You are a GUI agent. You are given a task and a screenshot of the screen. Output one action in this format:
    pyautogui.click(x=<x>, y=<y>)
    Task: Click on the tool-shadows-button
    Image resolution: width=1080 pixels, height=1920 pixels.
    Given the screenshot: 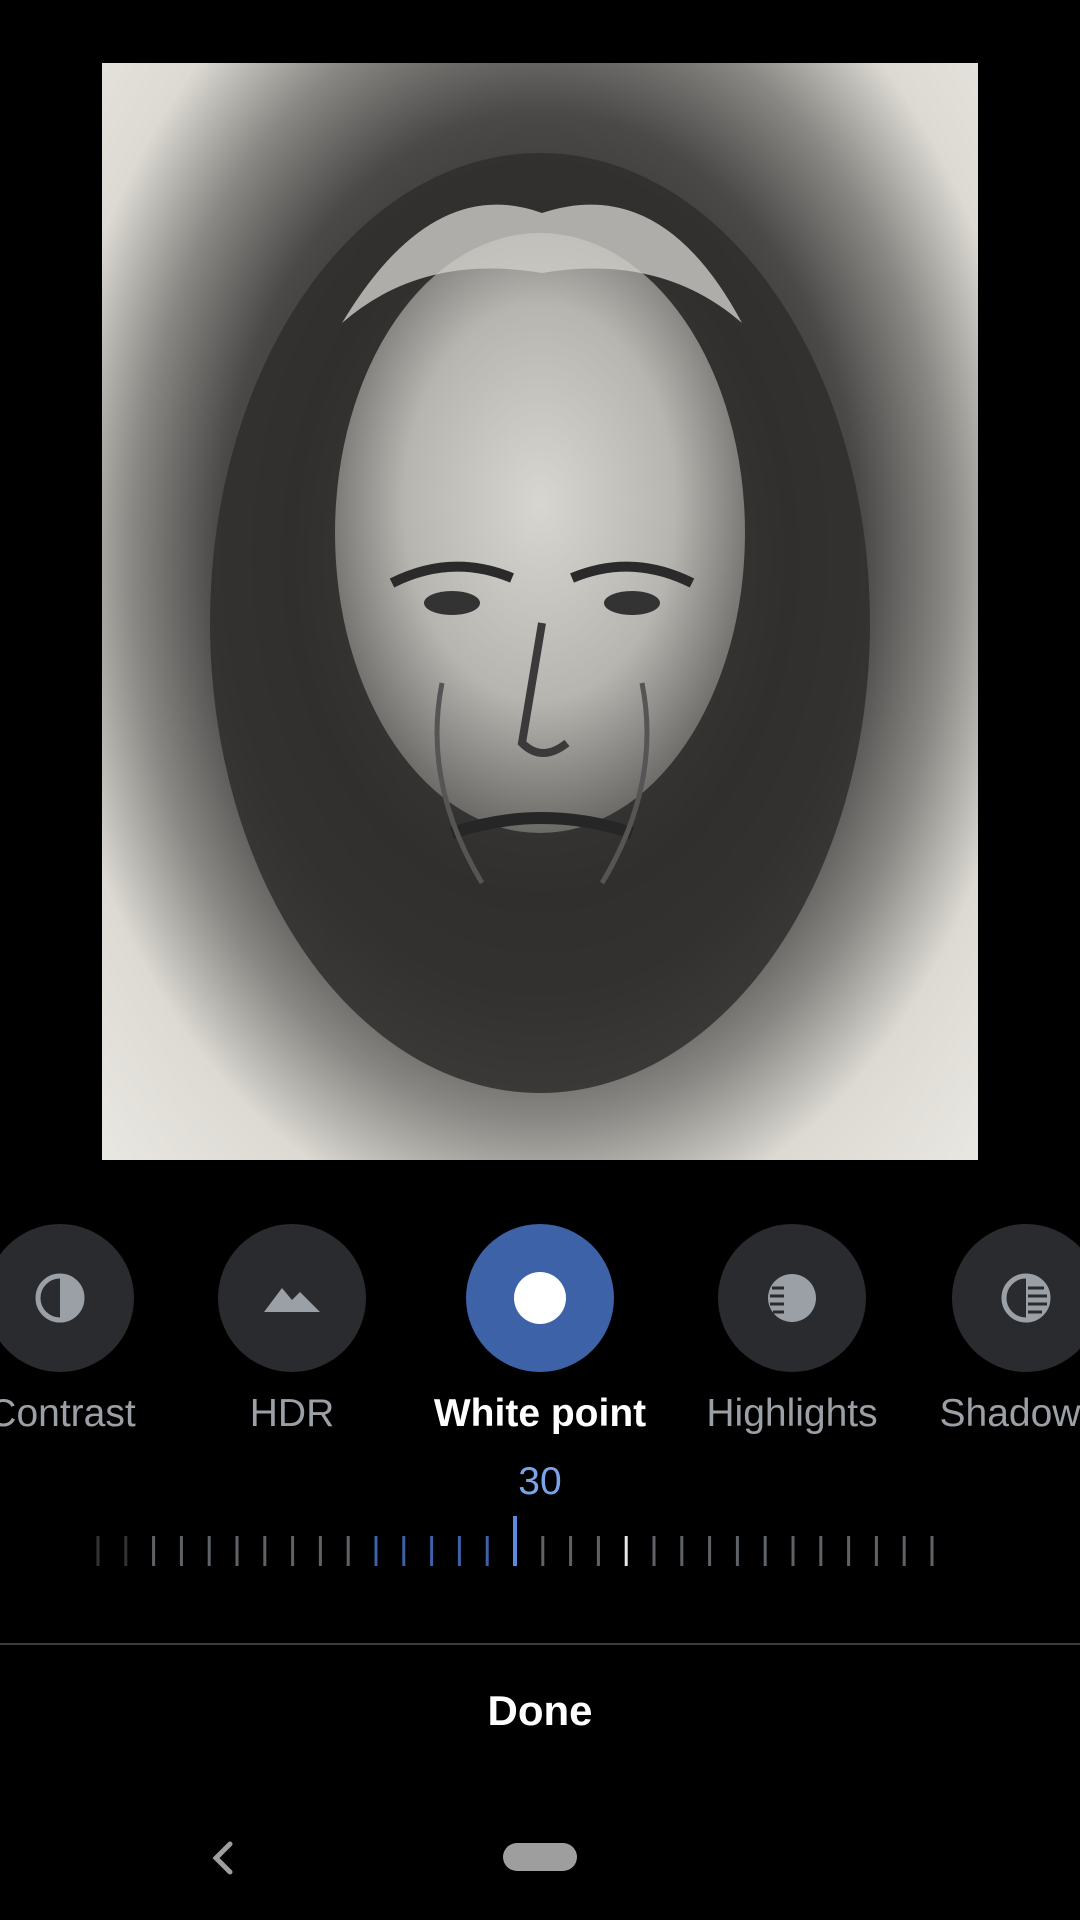 What is the action you would take?
    pyautogui.click(x=1016, y=1298)
    